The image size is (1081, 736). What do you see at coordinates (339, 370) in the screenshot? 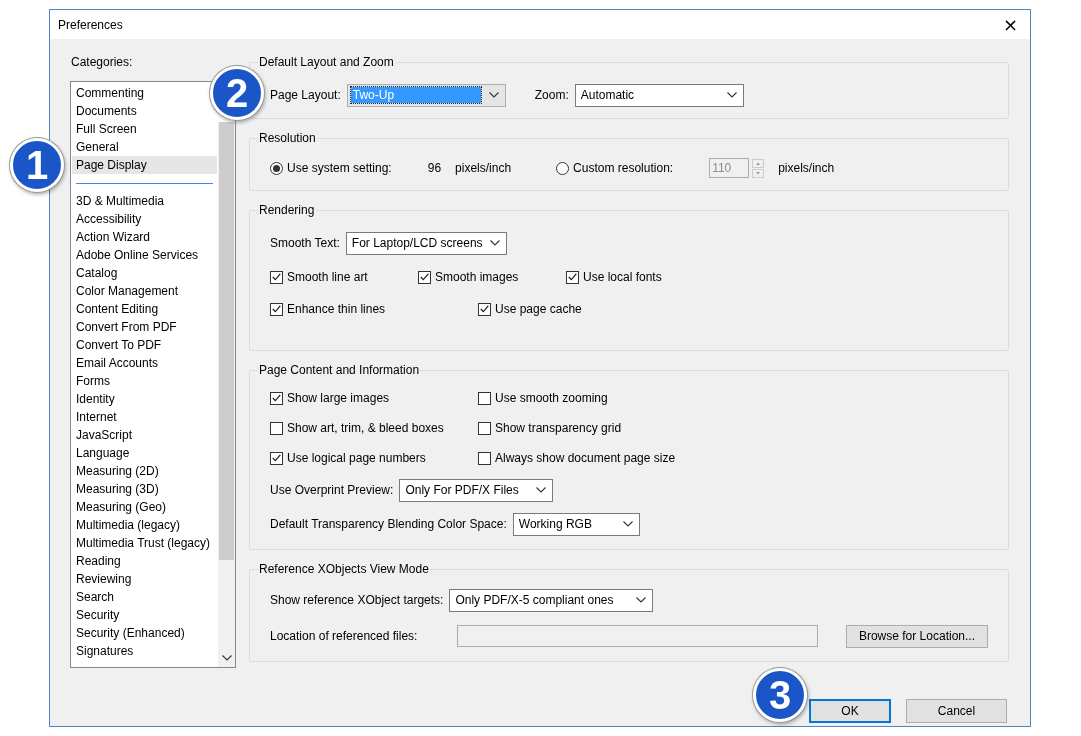
I see `group-title: Page Content and Information` at bounding box center [339, 370].